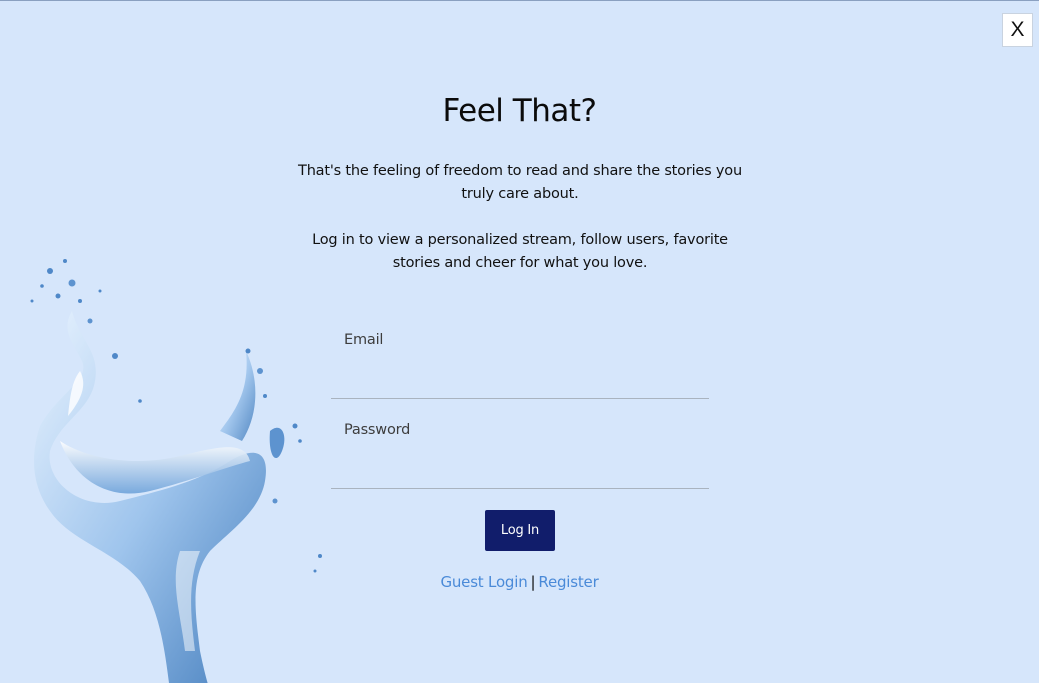 The width and height of the screenshot is (1039, 683). I want to click on page-title: Feel That?, so click(519, 111).